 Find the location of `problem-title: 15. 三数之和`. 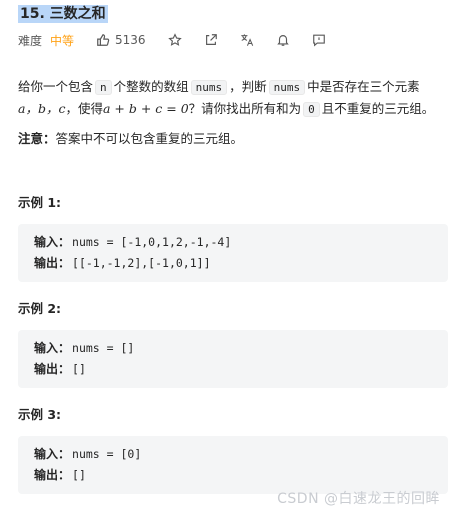

problem-title: 15. 三数之和 is located at coordinates (63, 14).